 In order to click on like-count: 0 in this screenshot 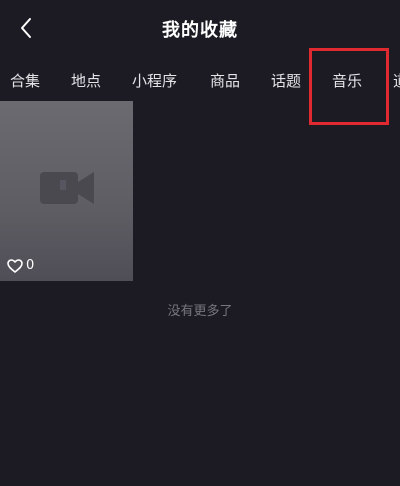, I will do `click(20, 265)`.